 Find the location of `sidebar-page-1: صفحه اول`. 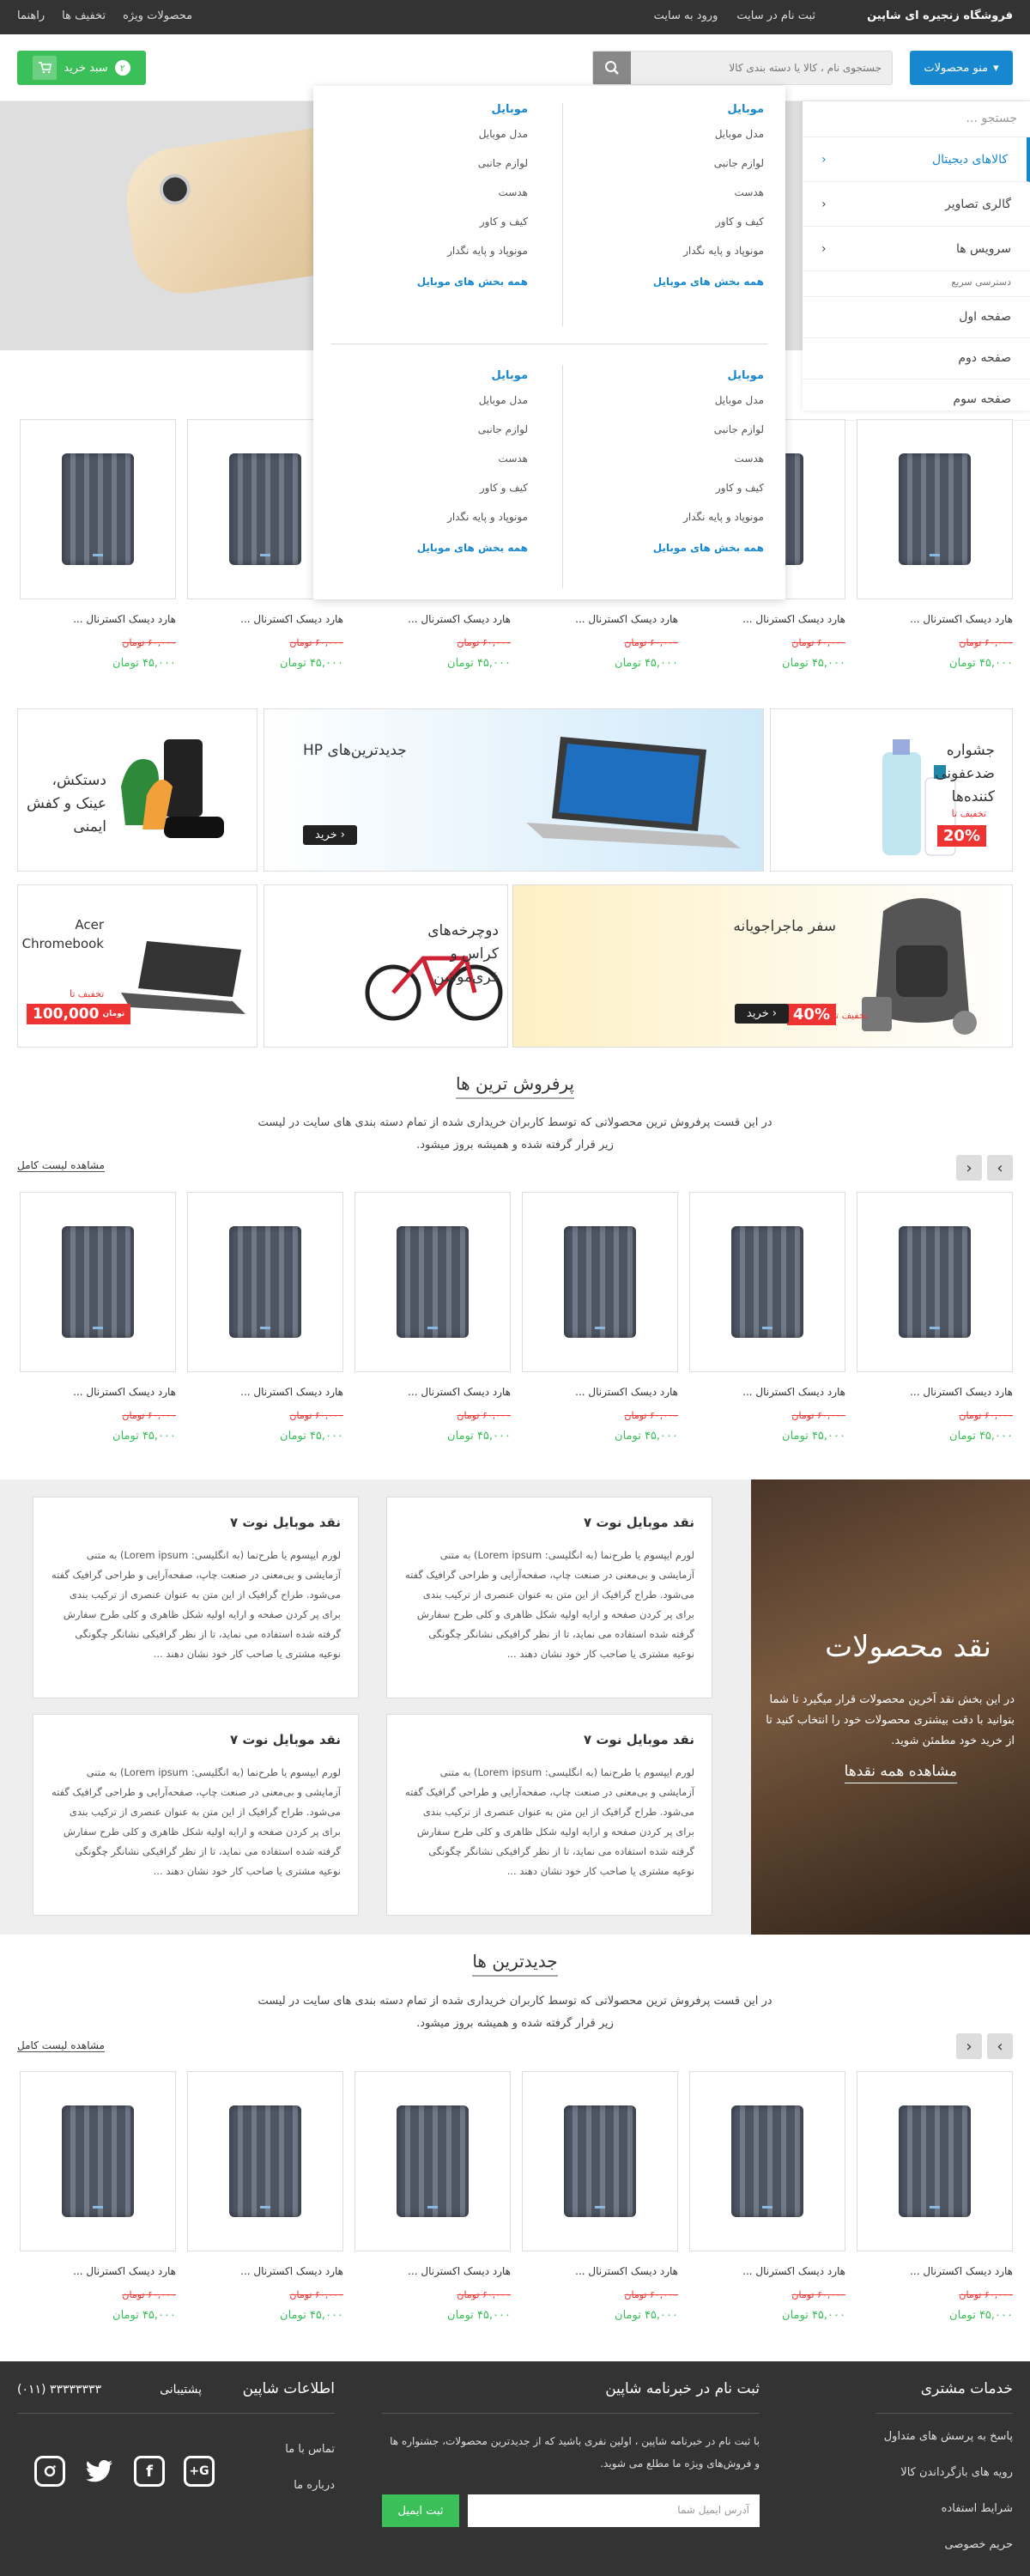

sidebar-page-1: صفحه اول is located at coordinates (916, 317).